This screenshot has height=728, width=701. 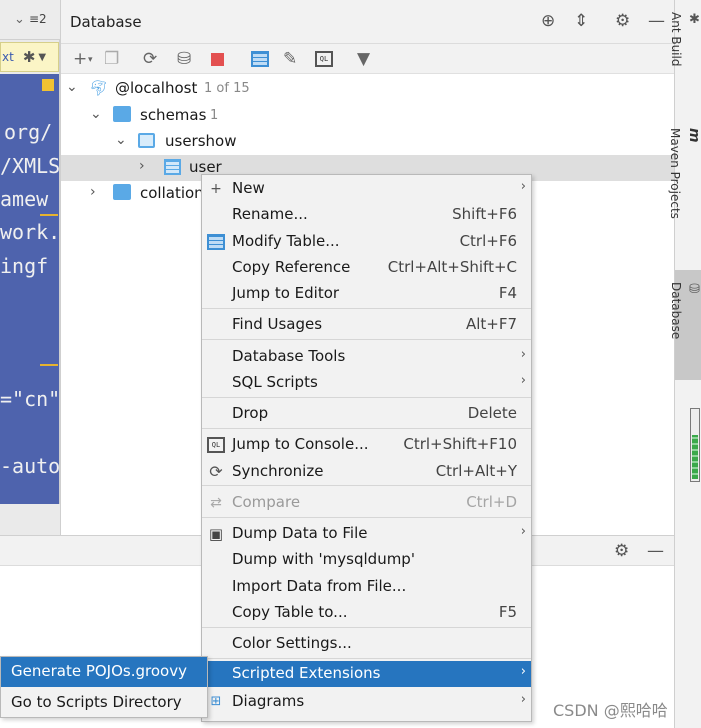 What do you see at coordinates (214, 115) in the screenshot?
I see `tree-node-count: 1` at bounding box center [214, 115].